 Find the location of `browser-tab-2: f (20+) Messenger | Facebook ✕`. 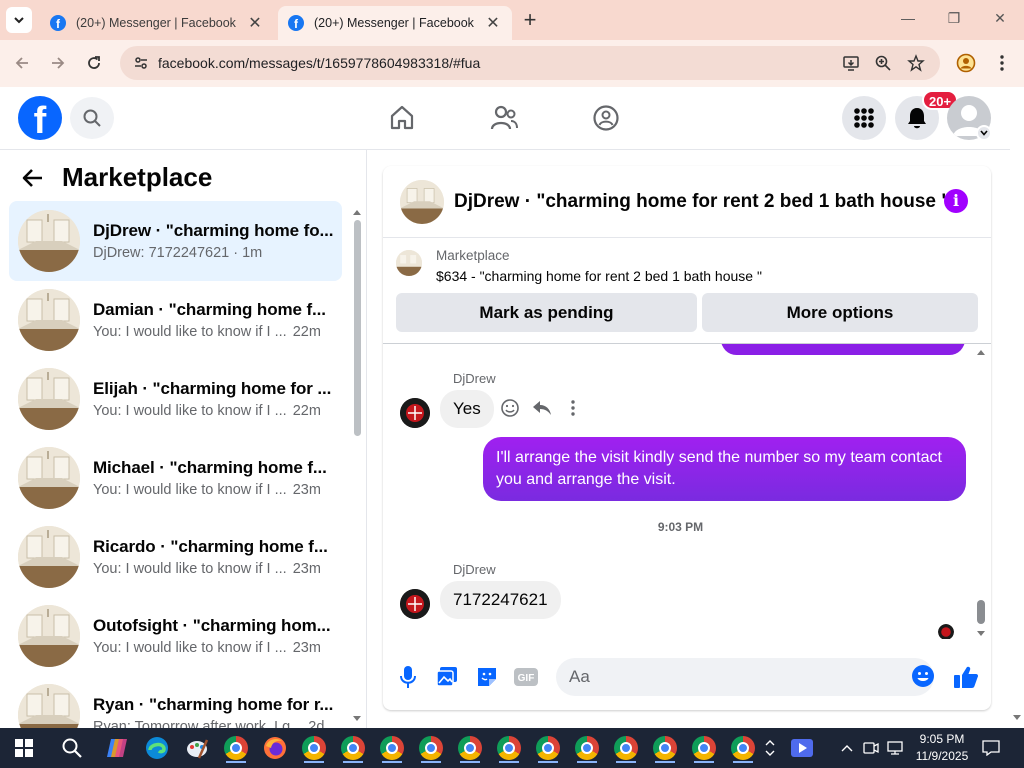

browser-tab-2: f (20+) Messenger | Facebook ✕ is located at coordinates (395, 23).